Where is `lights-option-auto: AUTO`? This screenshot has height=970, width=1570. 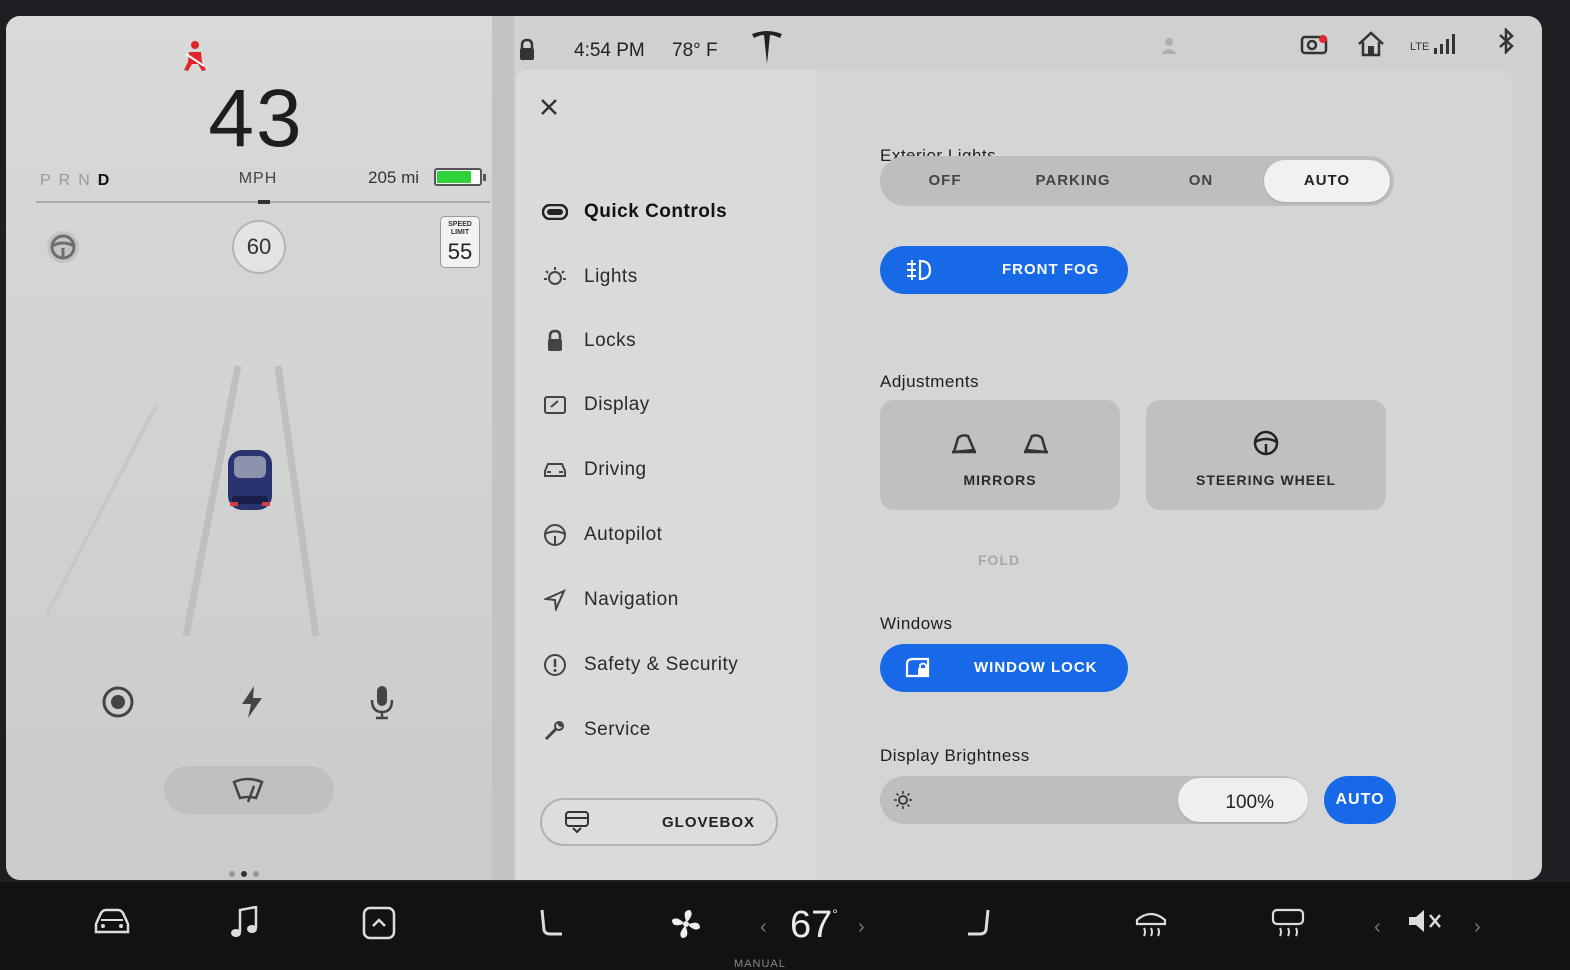 lights-option-auto: AUTO is located at coordinates (1327, 181).